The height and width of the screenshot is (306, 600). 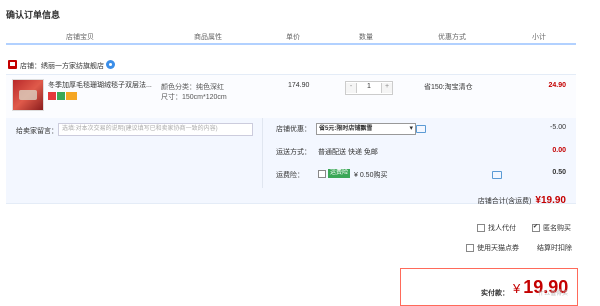 I want to click on shipping-label: 运送方式：, so click(x=293, y=152).